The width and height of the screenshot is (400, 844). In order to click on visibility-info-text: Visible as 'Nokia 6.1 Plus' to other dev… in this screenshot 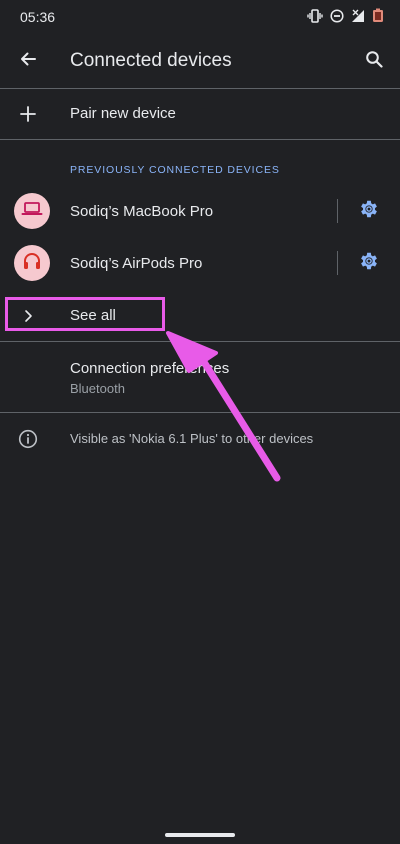, I will do `click(192, 438)`.